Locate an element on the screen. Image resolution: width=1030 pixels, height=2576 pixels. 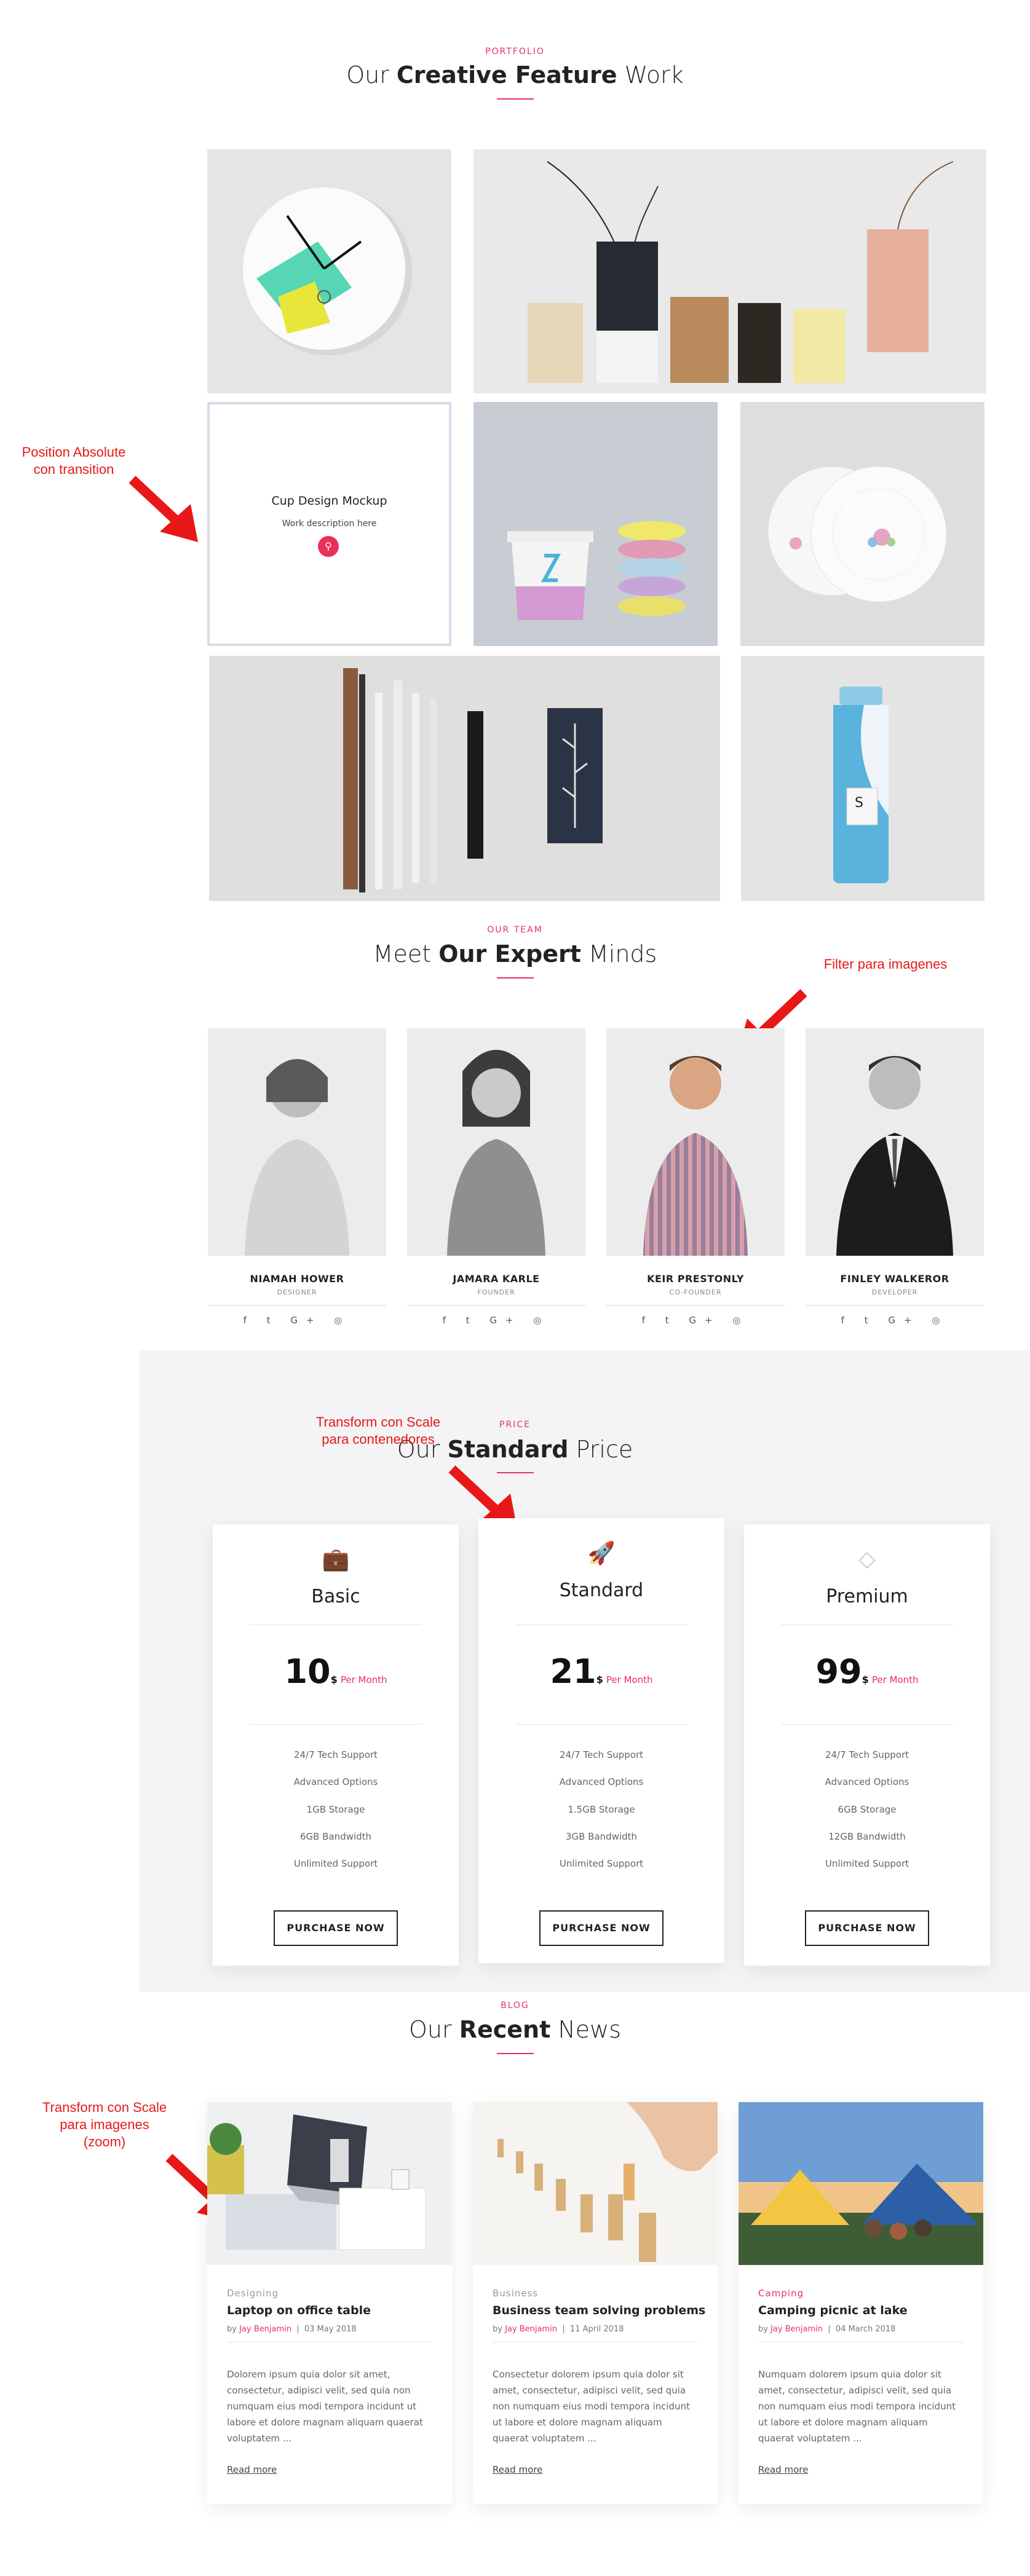
team-member-name: FINLEY WALKEROR is located at coordinates (894, 1279).